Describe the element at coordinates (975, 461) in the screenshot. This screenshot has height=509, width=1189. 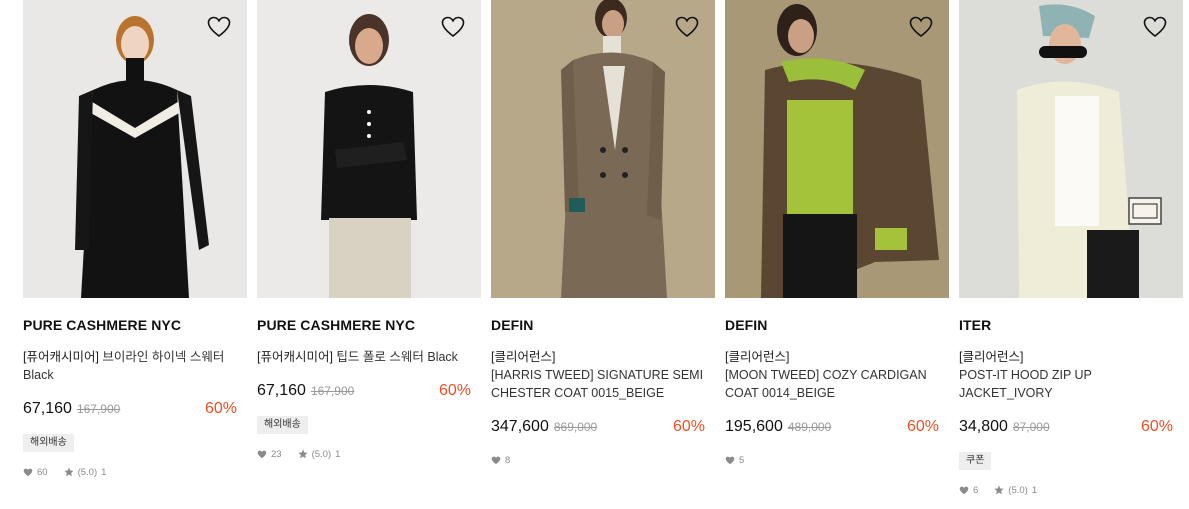
I see `coupon-badge: 쿠폰` at that location.